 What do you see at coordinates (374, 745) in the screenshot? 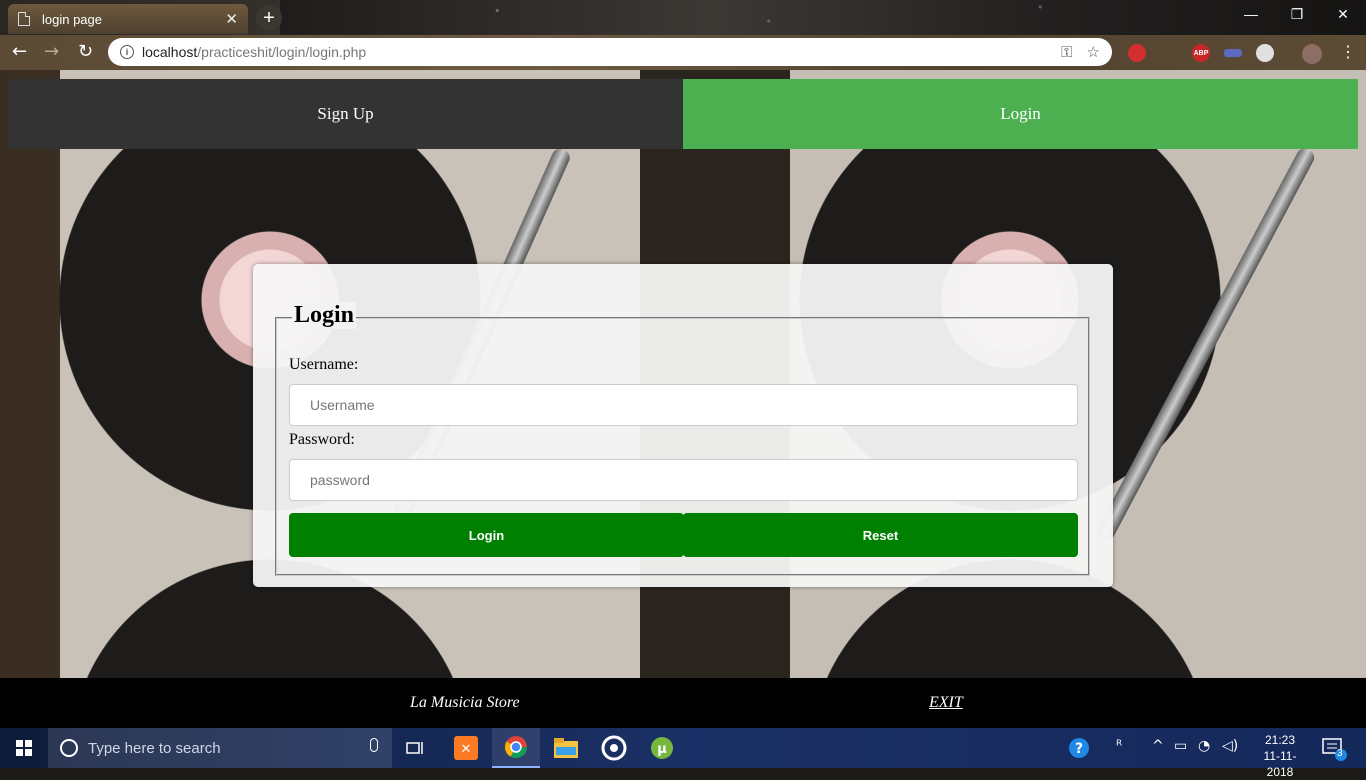
I see `microphone-icon` at bounding box center [374, 745].